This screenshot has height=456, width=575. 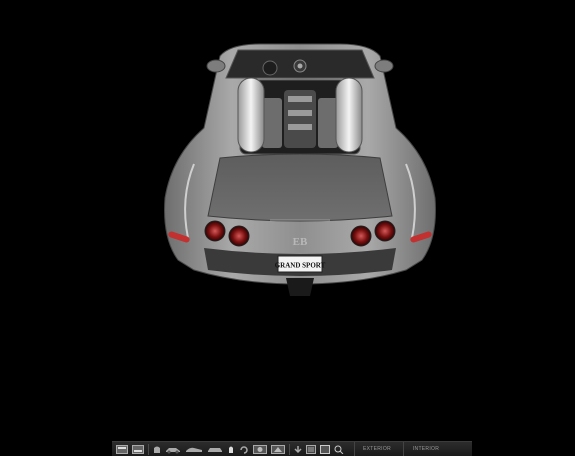 I want to click on view-list-icon, so click(x=138, y=449).